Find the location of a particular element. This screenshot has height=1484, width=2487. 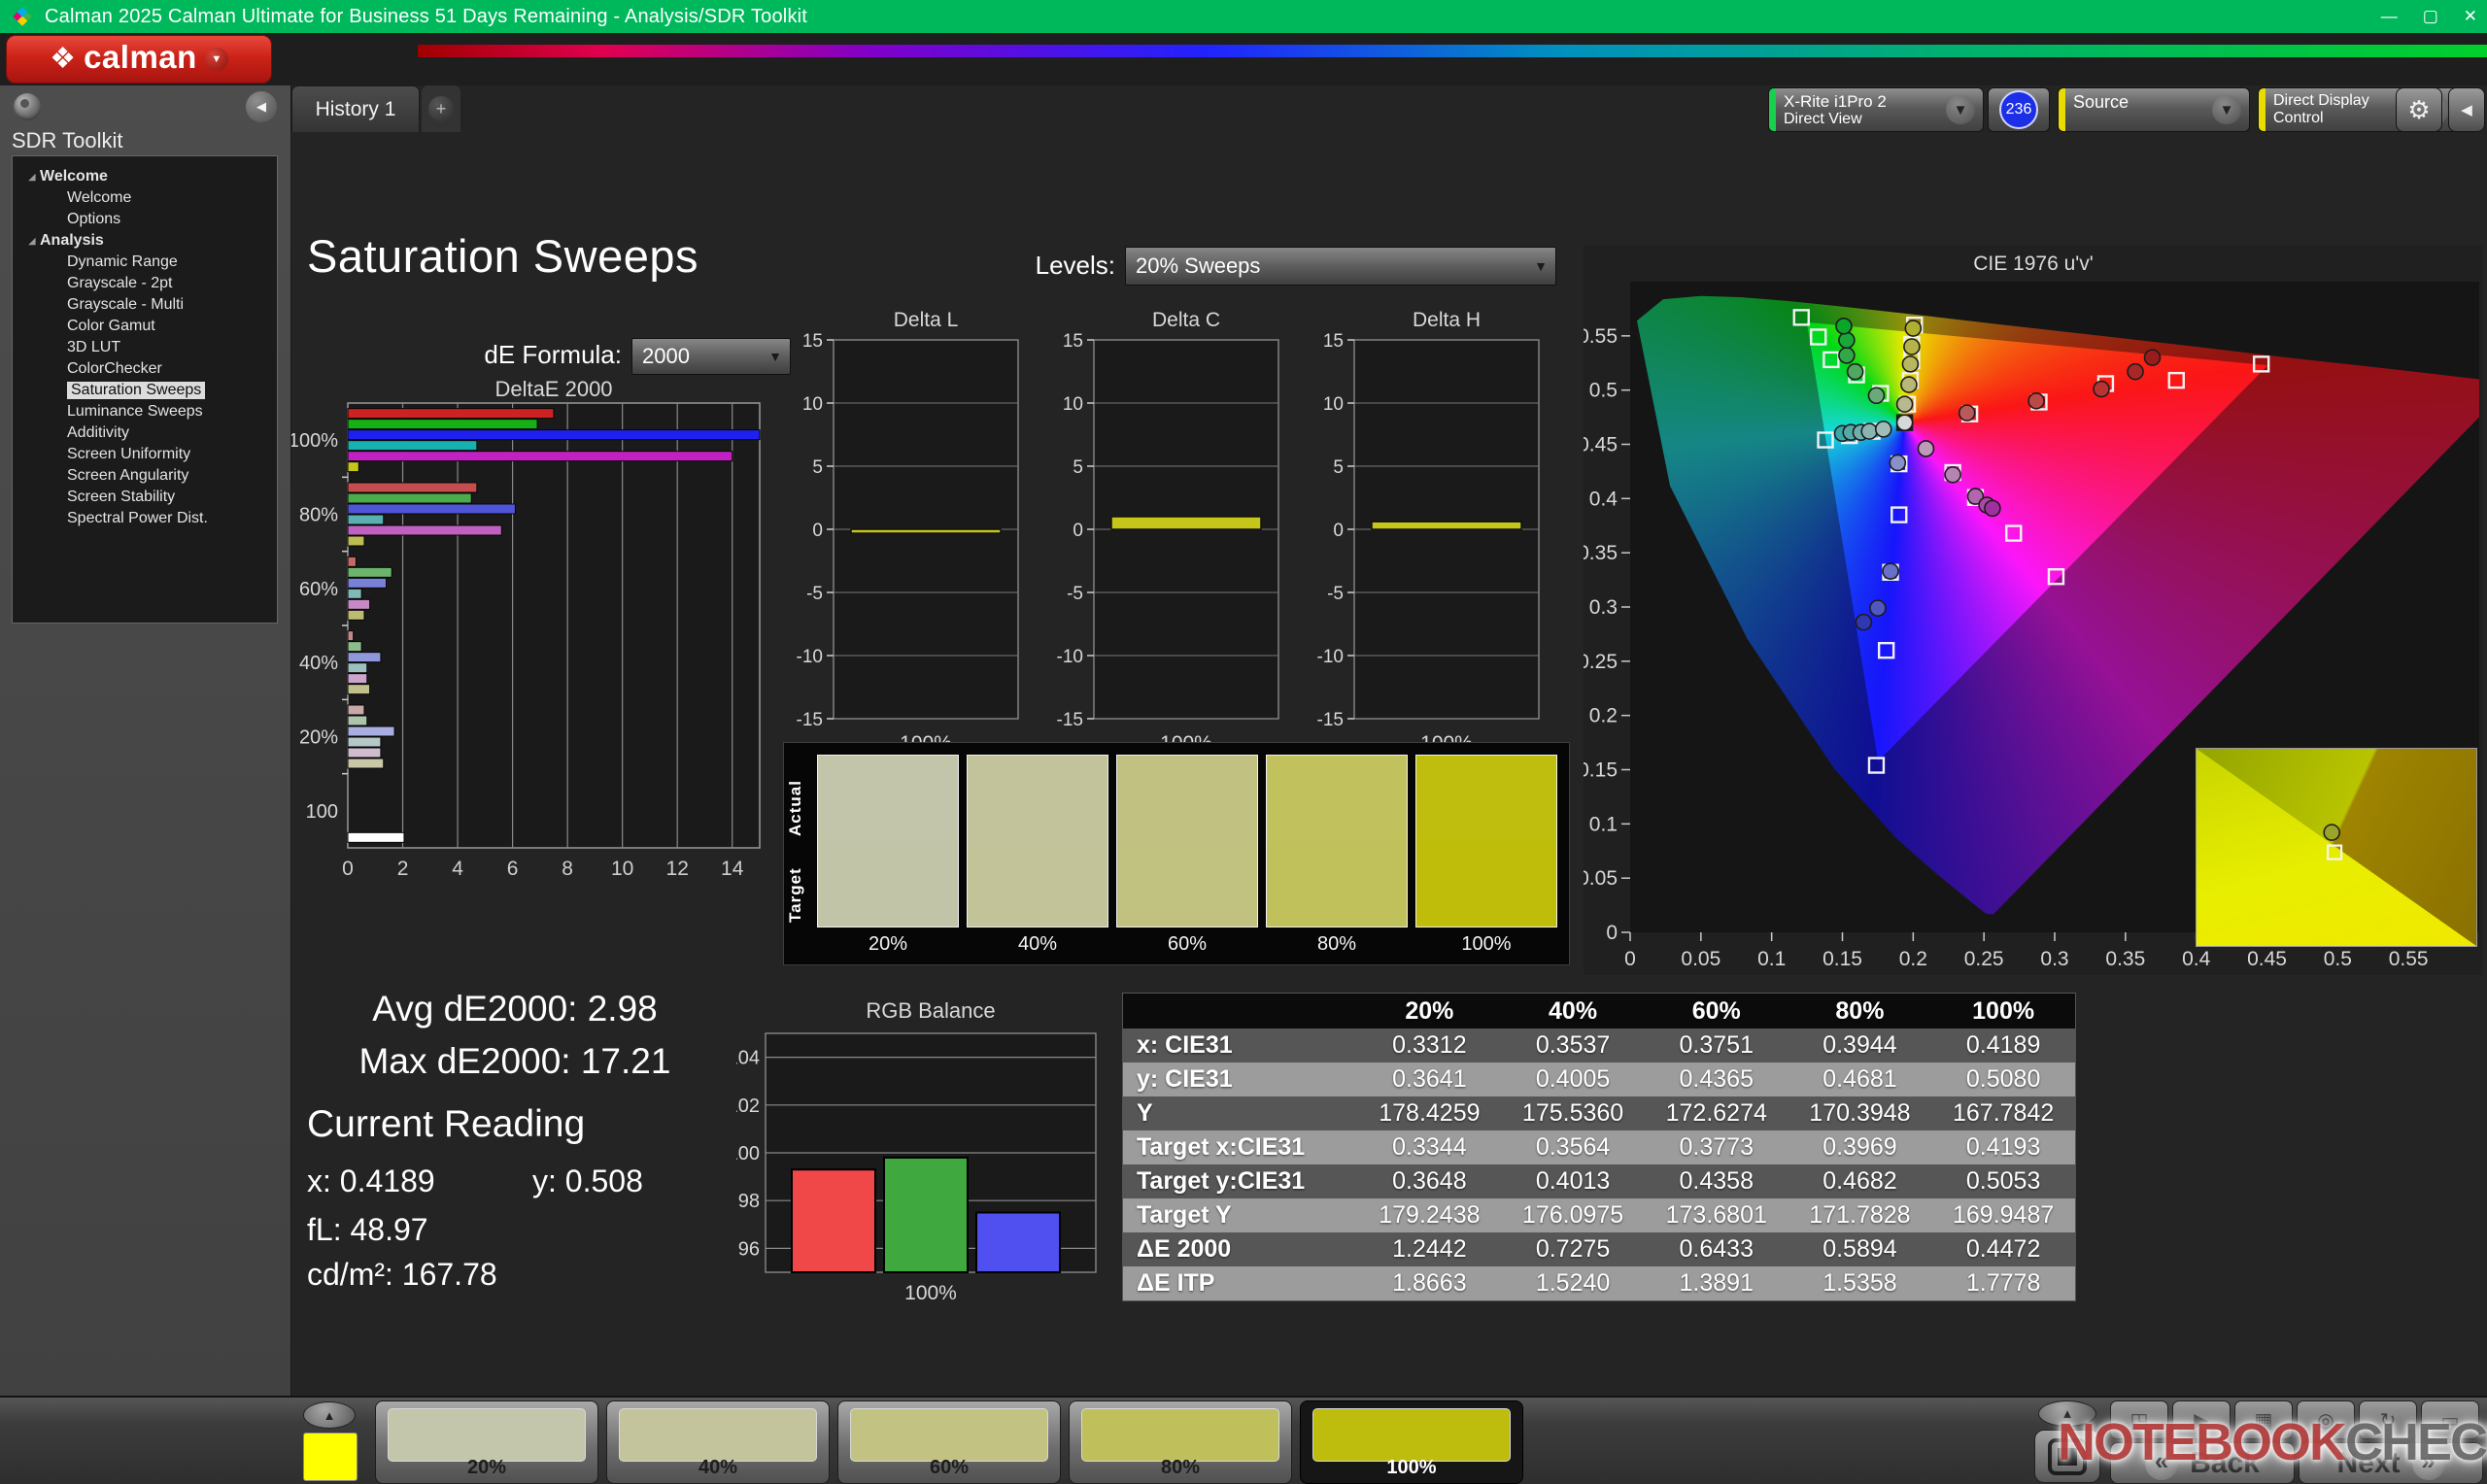

pattern-collapse-button: ▲ is located at coordinates (329, 1415).